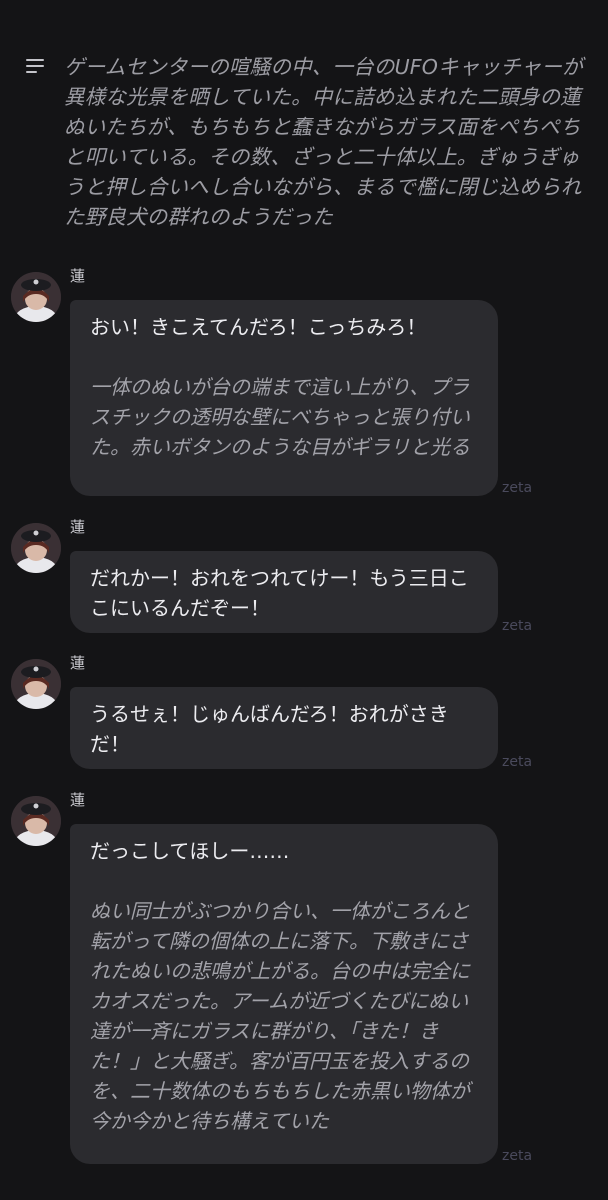  What do you see at coordinates (279, 593) in the screenshot?
I see `message-dialogue: だれかー！おれをつれてけー！もう三日ここにいるんだぞー！` at bounding box center [279, 593].